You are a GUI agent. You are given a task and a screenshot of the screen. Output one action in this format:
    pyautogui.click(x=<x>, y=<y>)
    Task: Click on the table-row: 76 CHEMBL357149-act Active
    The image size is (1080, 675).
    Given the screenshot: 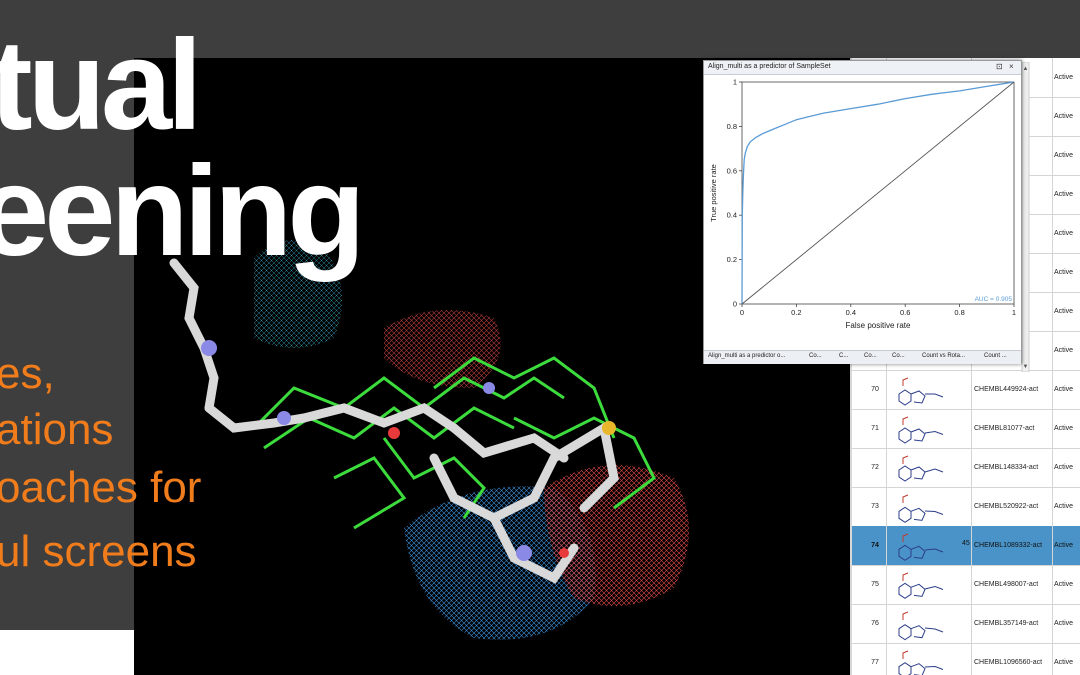 What is the action you would take?
    pyautogui.click(x=966, y=624)
    